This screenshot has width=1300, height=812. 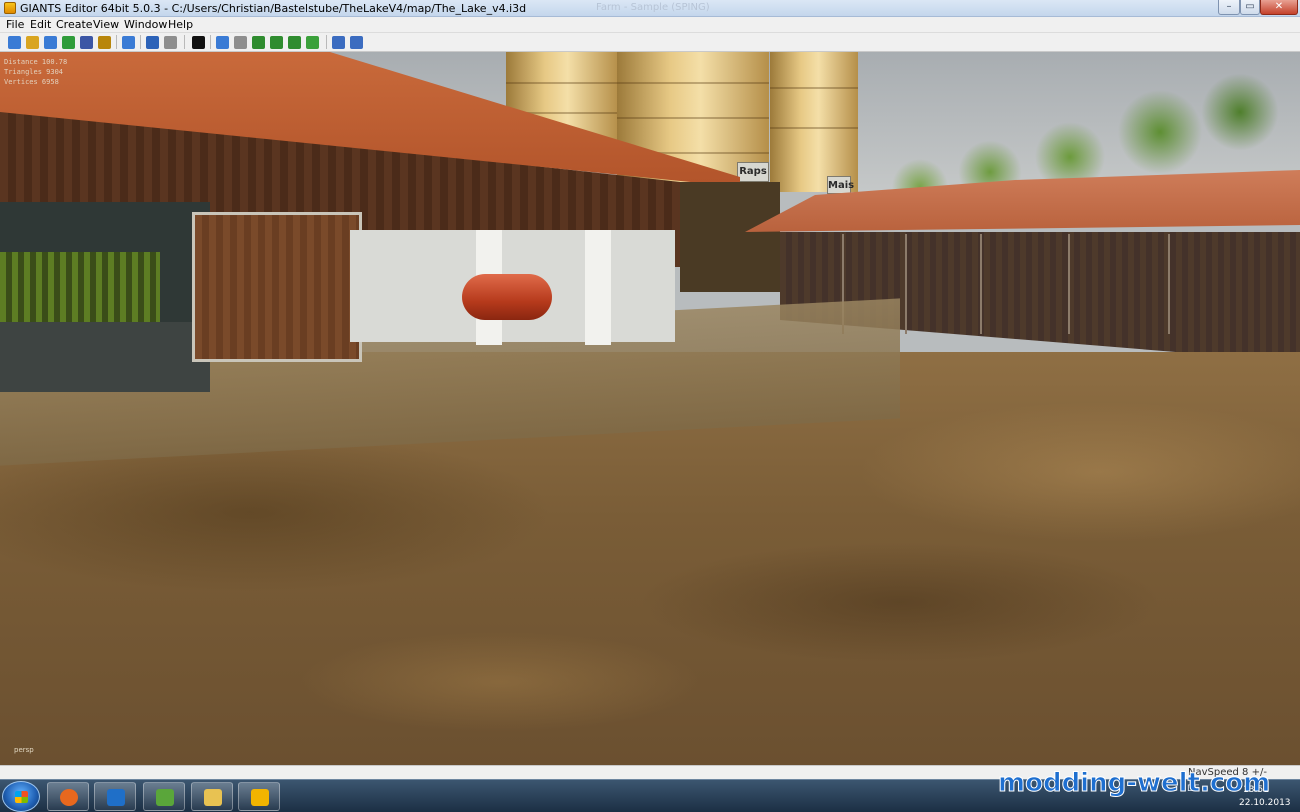 I want to click on stat-triangles: Triangles 9304, so click(x=34, y=72).